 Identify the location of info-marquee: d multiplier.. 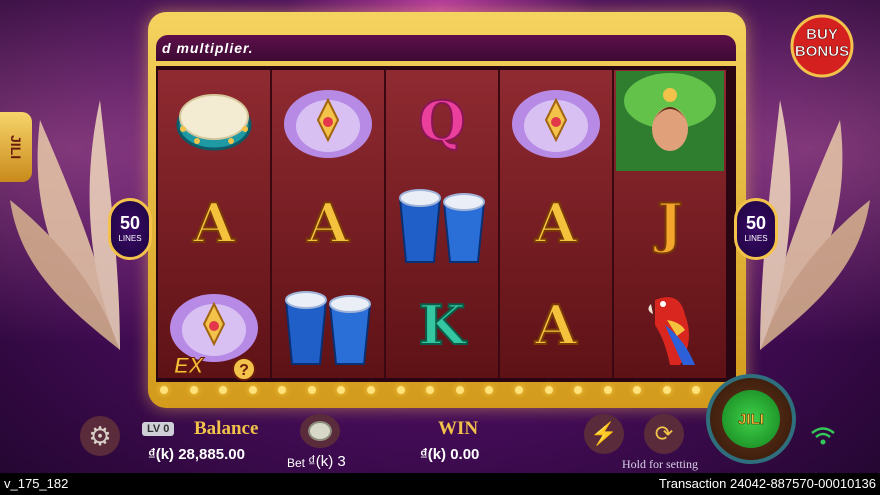
(446, 48).